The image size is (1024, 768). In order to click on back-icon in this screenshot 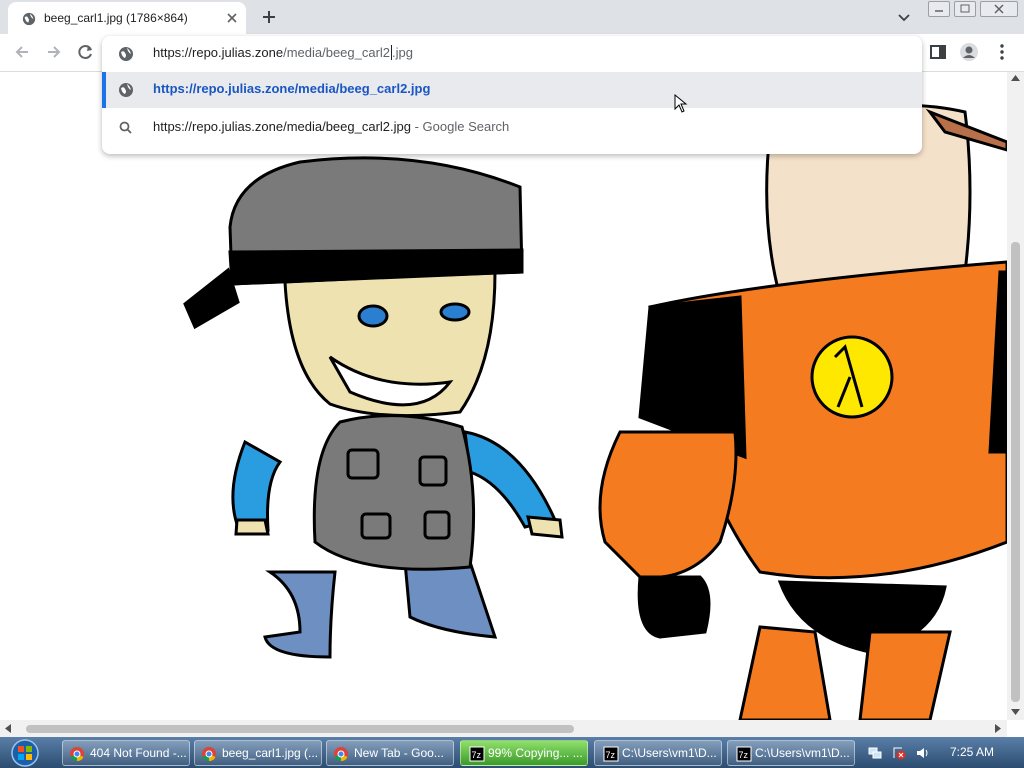, I will do `click(22, 52)`.